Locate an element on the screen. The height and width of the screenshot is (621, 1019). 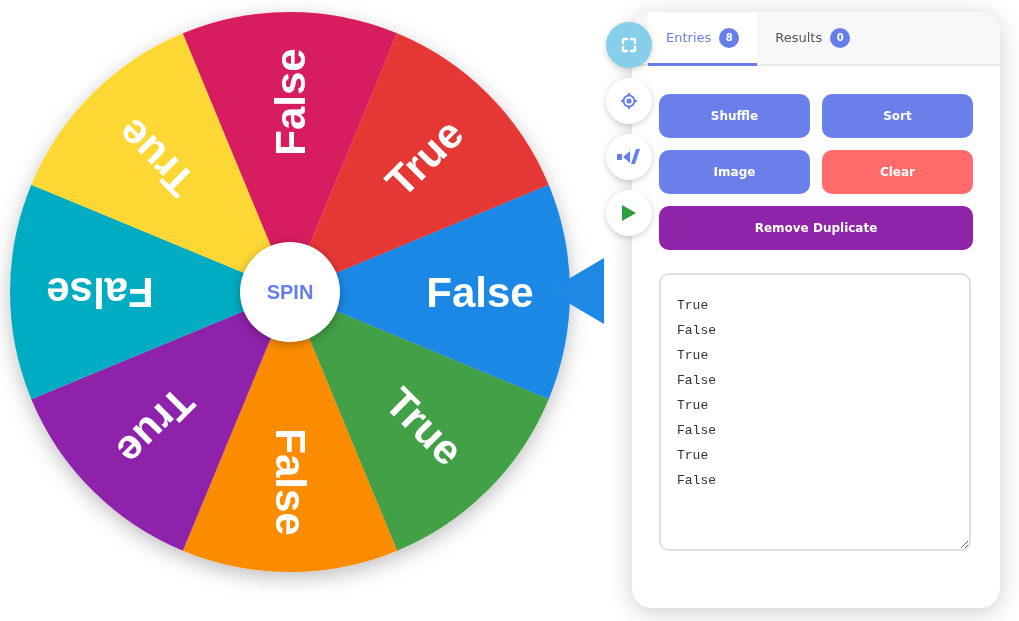
tab-label: Entries is located at coordinates (689, 37).